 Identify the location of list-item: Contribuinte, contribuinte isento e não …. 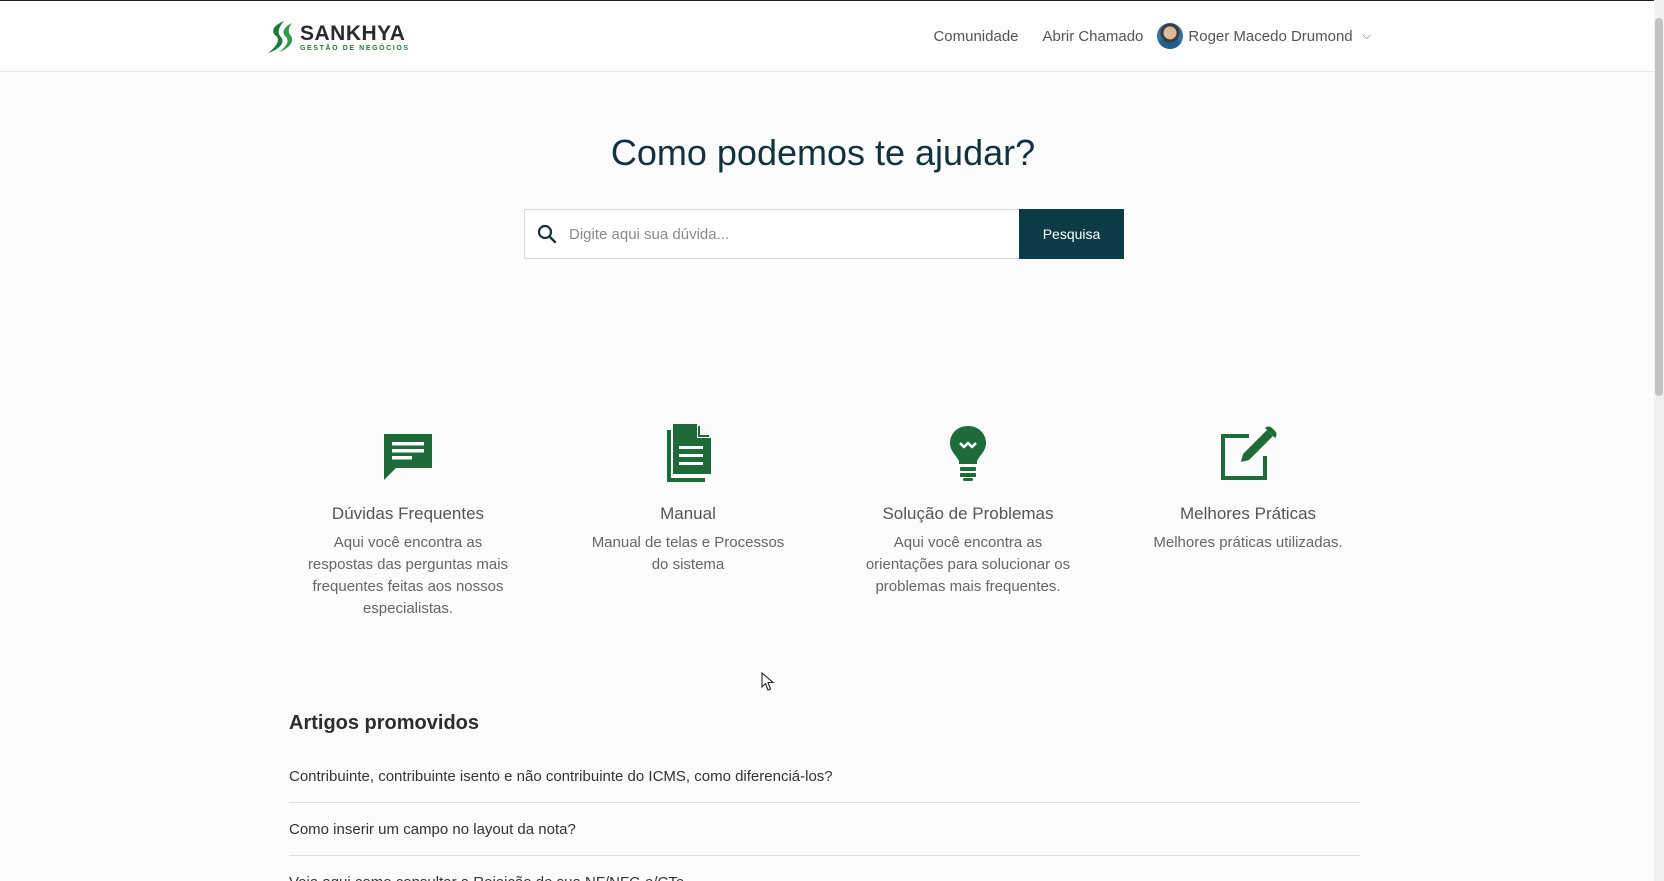
(824, 776).